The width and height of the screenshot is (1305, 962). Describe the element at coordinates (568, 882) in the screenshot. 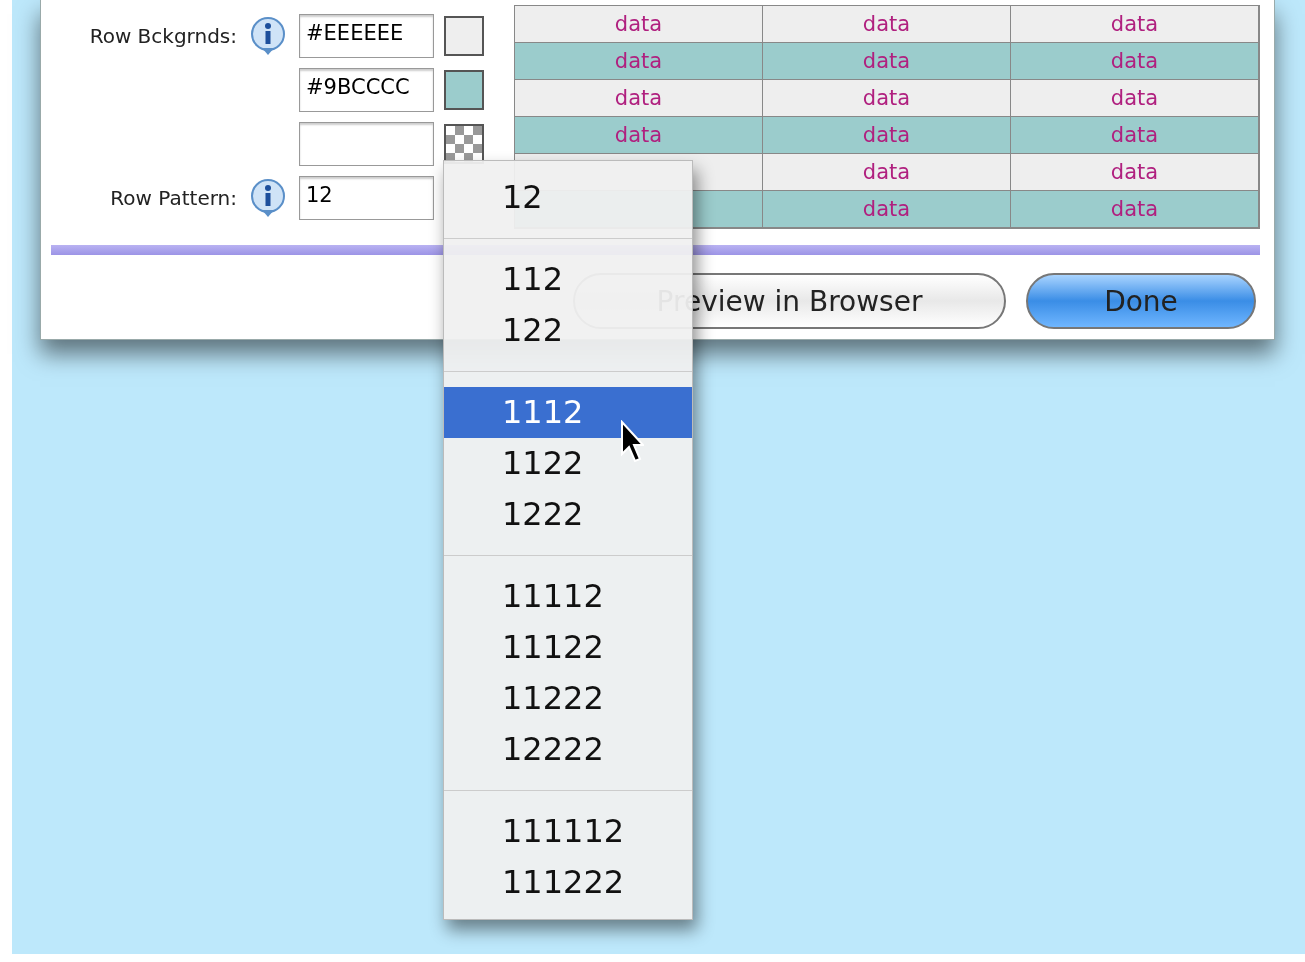

I see `menu-item: 111222` at that location.